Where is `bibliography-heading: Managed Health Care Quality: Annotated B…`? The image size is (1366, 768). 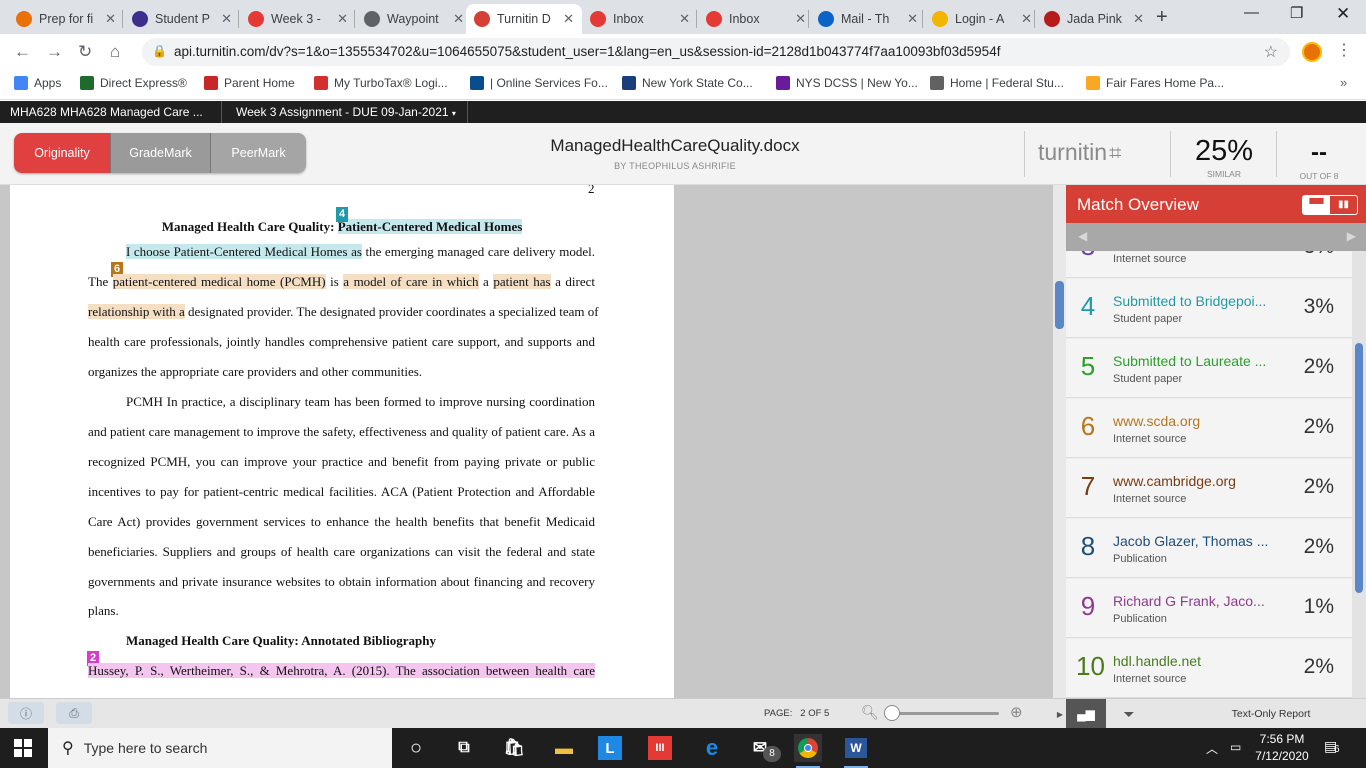
bibliography-heading: Managed Health Care Quality: Annotated B… is located at coordinates (281, 640).